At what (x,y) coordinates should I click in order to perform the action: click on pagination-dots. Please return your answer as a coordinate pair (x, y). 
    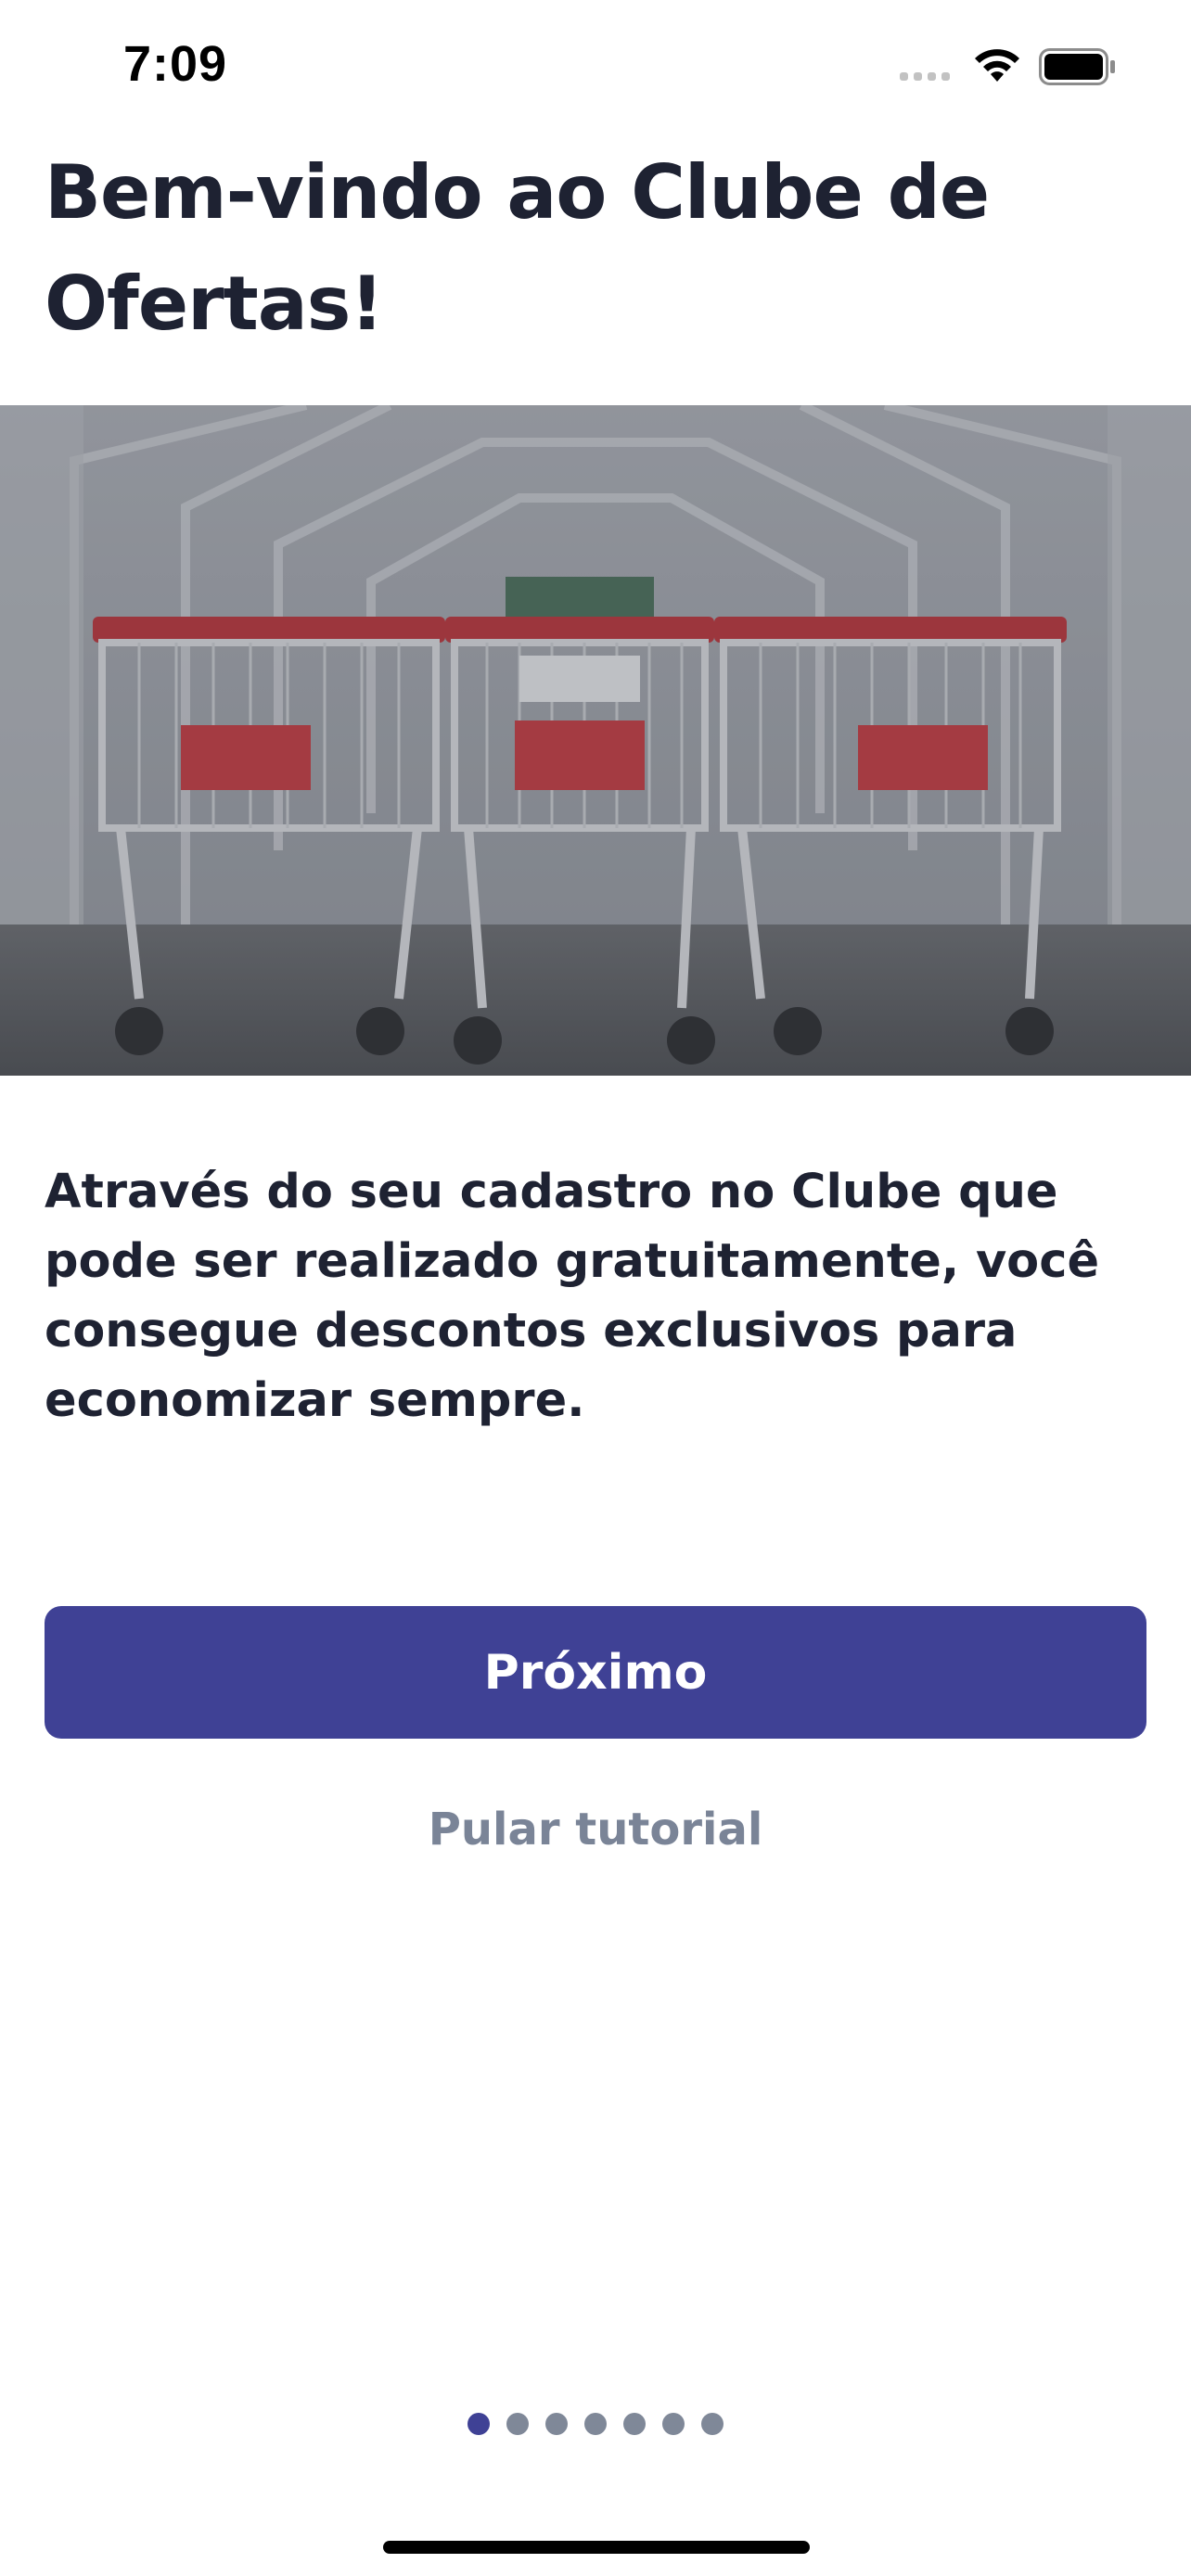
    Looking at the image, I should click on (595, 2424).